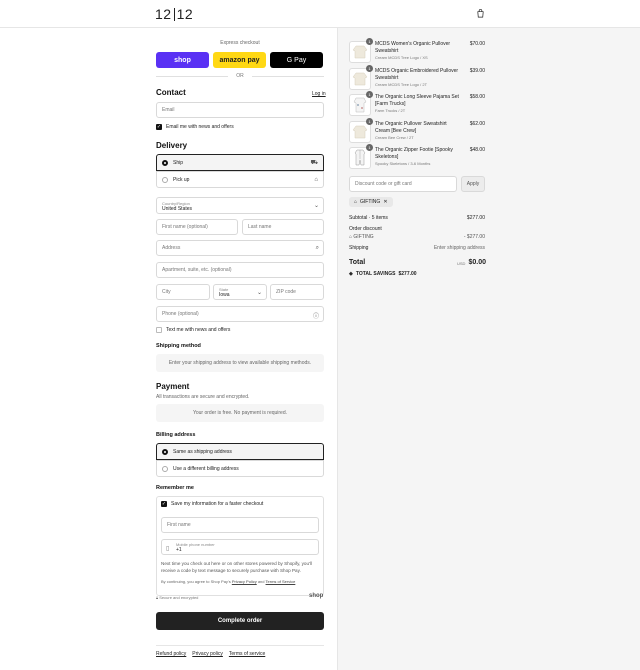 Image resolution: width=640 pixels, height=670 pixels. I want to click on google-pay-button: G Pay, so click(296, 60).